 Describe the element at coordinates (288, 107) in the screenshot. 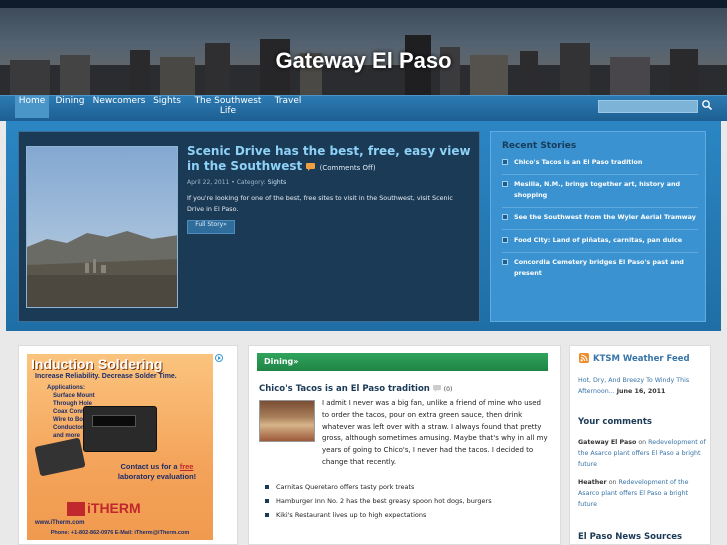

I see `nav-item-travel: Travel` at that location.